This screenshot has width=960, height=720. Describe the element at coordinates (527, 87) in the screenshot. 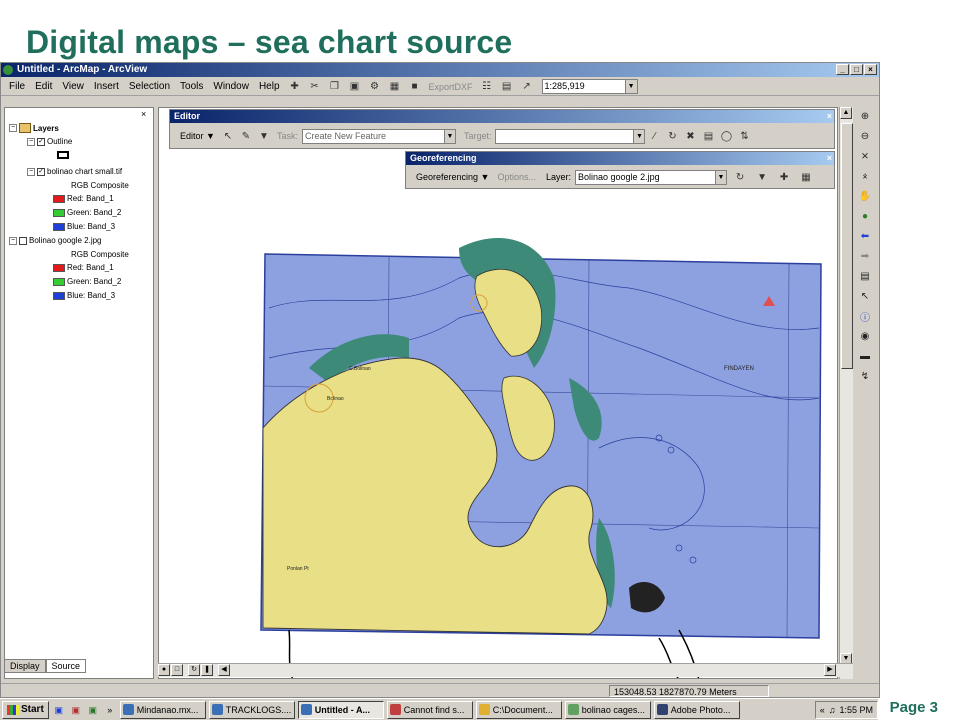

I see `arrow-icon: ↗` at that location.